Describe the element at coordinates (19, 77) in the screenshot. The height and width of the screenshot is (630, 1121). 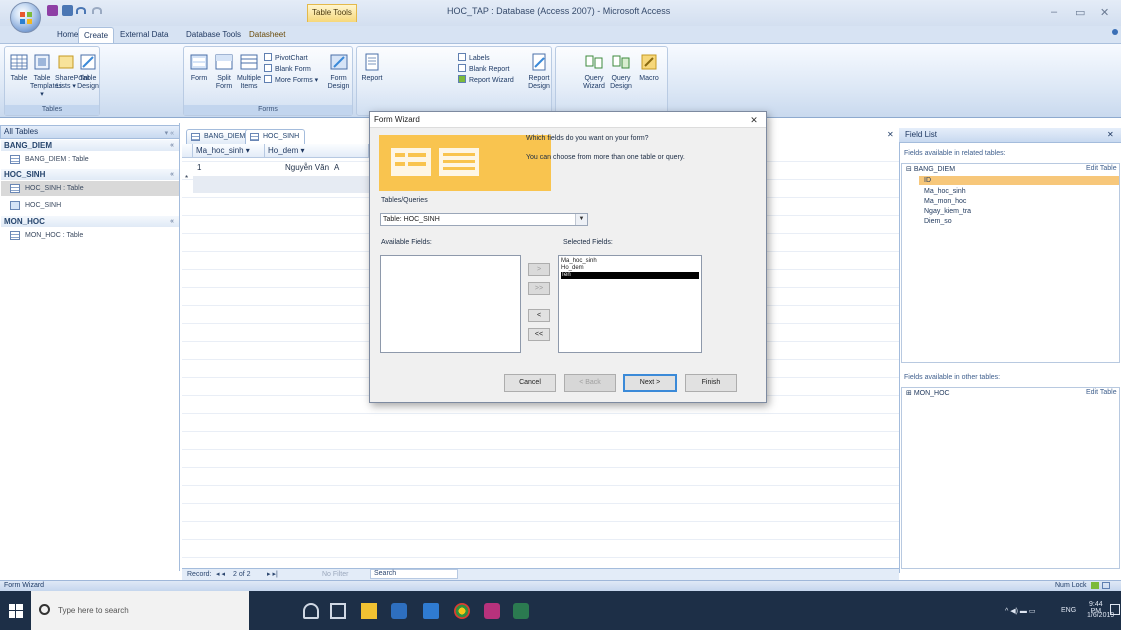
I see `table-button: Table` at that location.